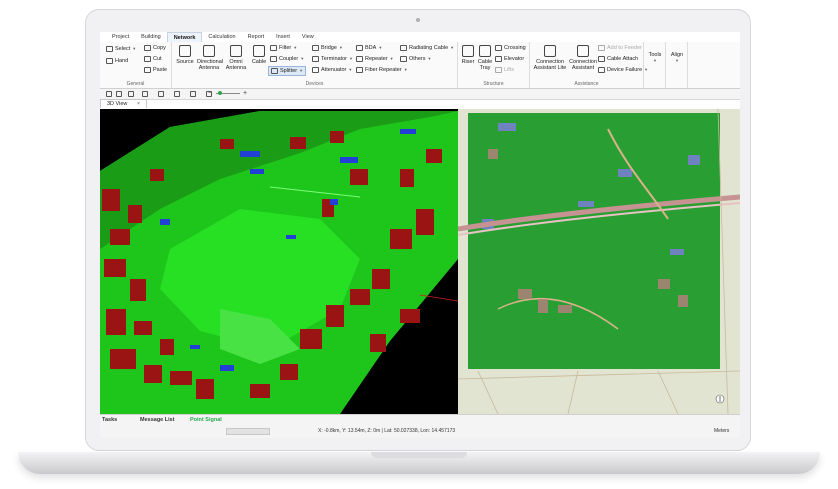  I want to click on settings-icon, so click(193, 94).